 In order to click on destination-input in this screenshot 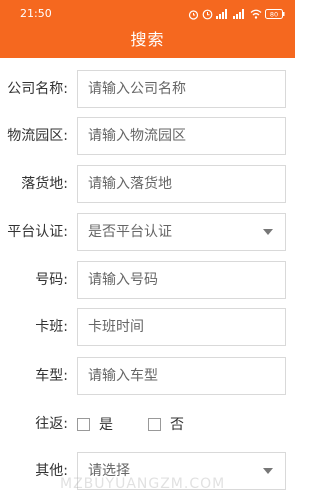, I will do `click(181, 184)`.